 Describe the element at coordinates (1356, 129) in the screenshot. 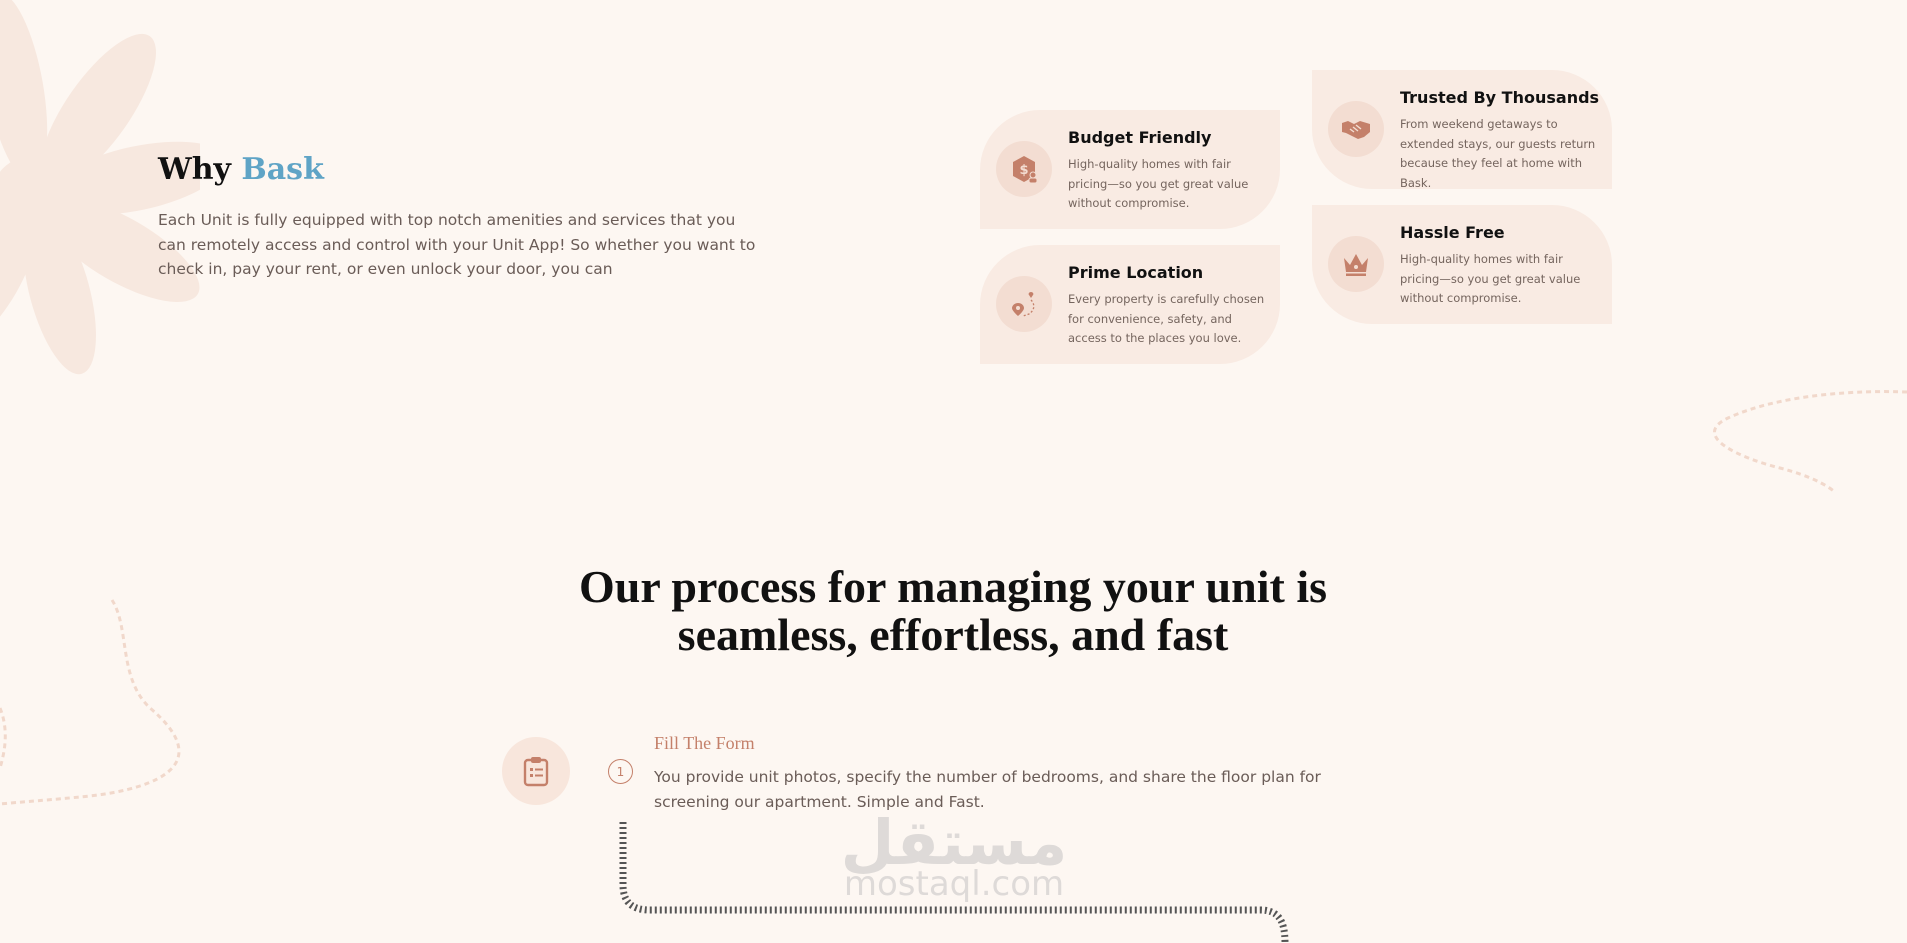

I see `handshake-icon` at that location.